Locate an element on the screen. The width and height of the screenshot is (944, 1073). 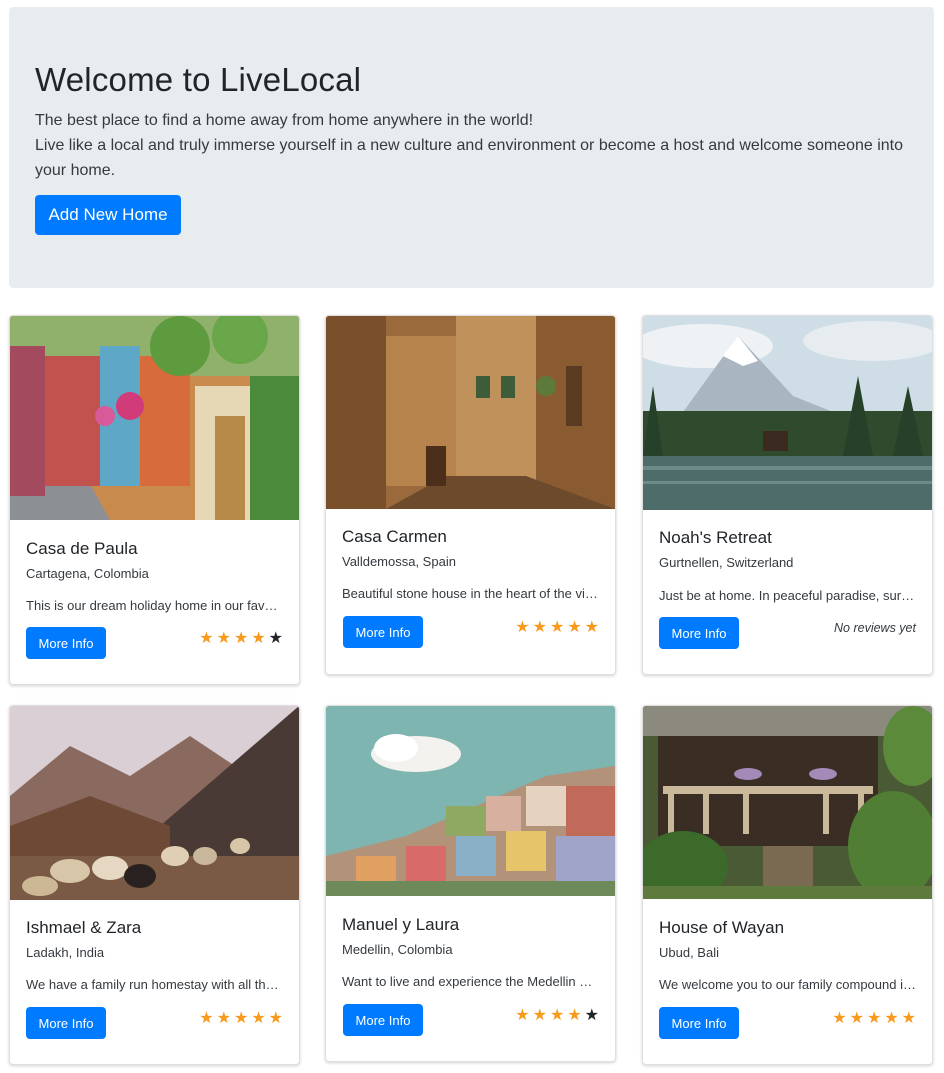
card-title: Manuel y Laura is located at coordinates (401, 924).